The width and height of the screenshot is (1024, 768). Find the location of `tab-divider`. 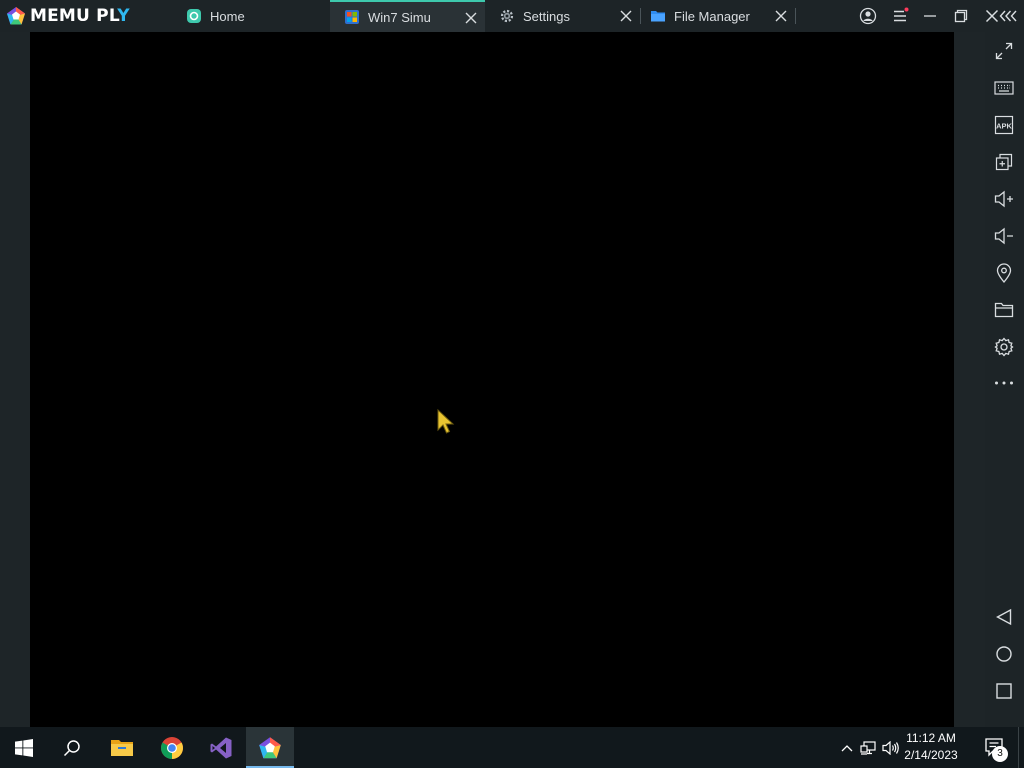

tab-divider is located at coordinates (795, 16).